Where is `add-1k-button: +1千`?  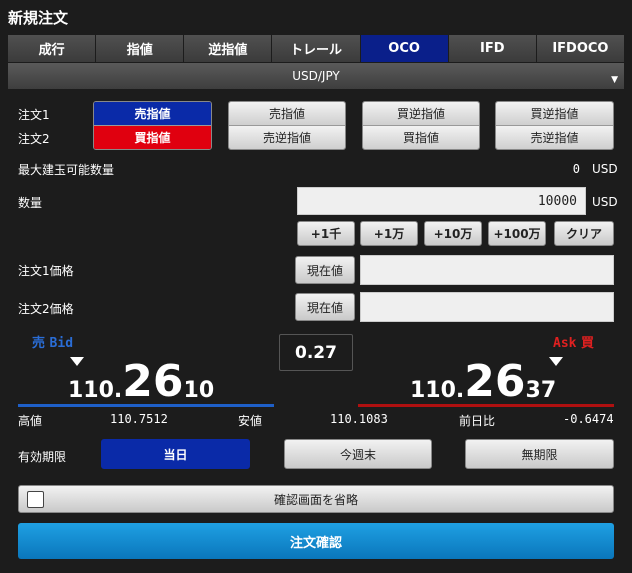 add-1k-button: +1千 is located at coordinates (326, 233).